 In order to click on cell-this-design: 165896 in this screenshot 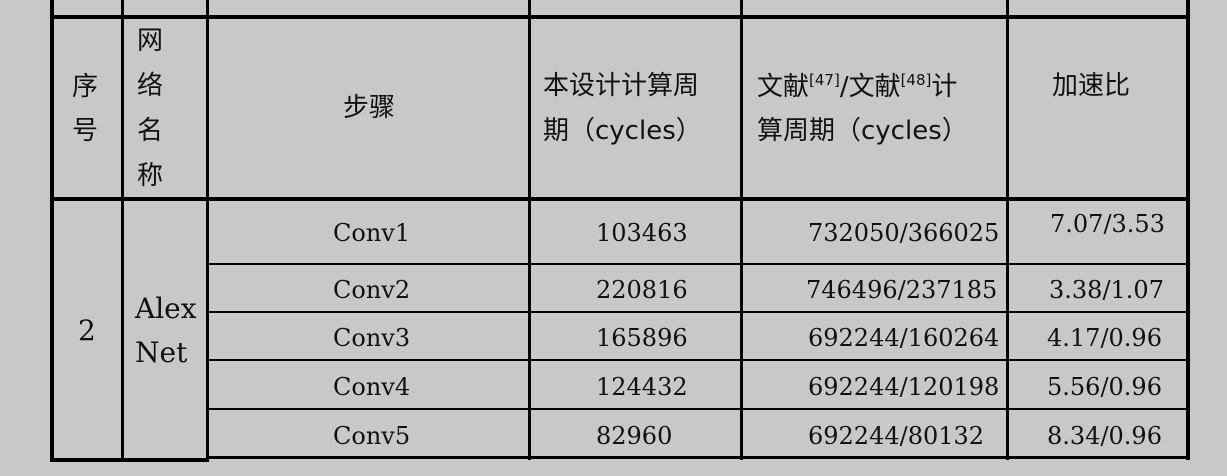, I will do `click(642, 338)`.